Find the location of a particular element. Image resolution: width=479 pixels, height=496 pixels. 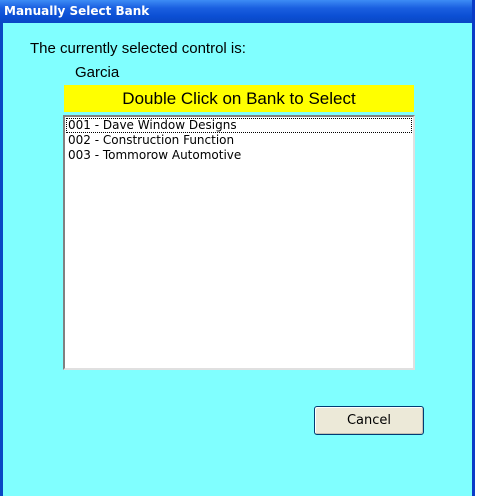

instruction-banner: Double Click on Bank to Select is located at coordinates (239, 98).